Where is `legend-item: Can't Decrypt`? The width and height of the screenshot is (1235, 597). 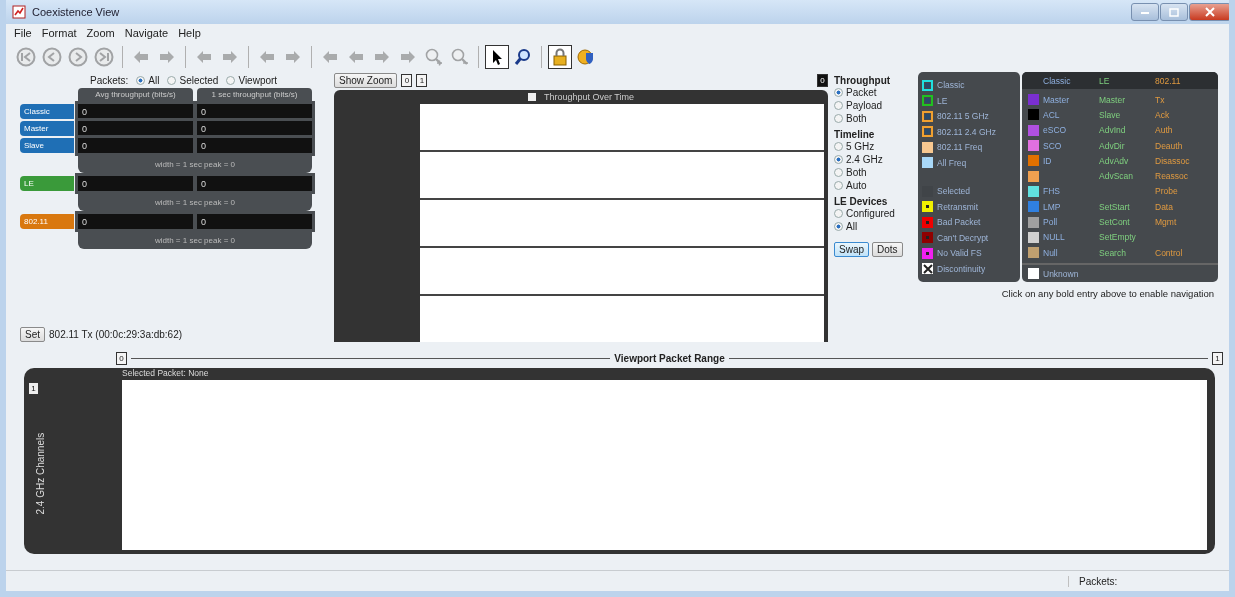
legend-item: Can't Decrypt is located at coordinates (969, 237).